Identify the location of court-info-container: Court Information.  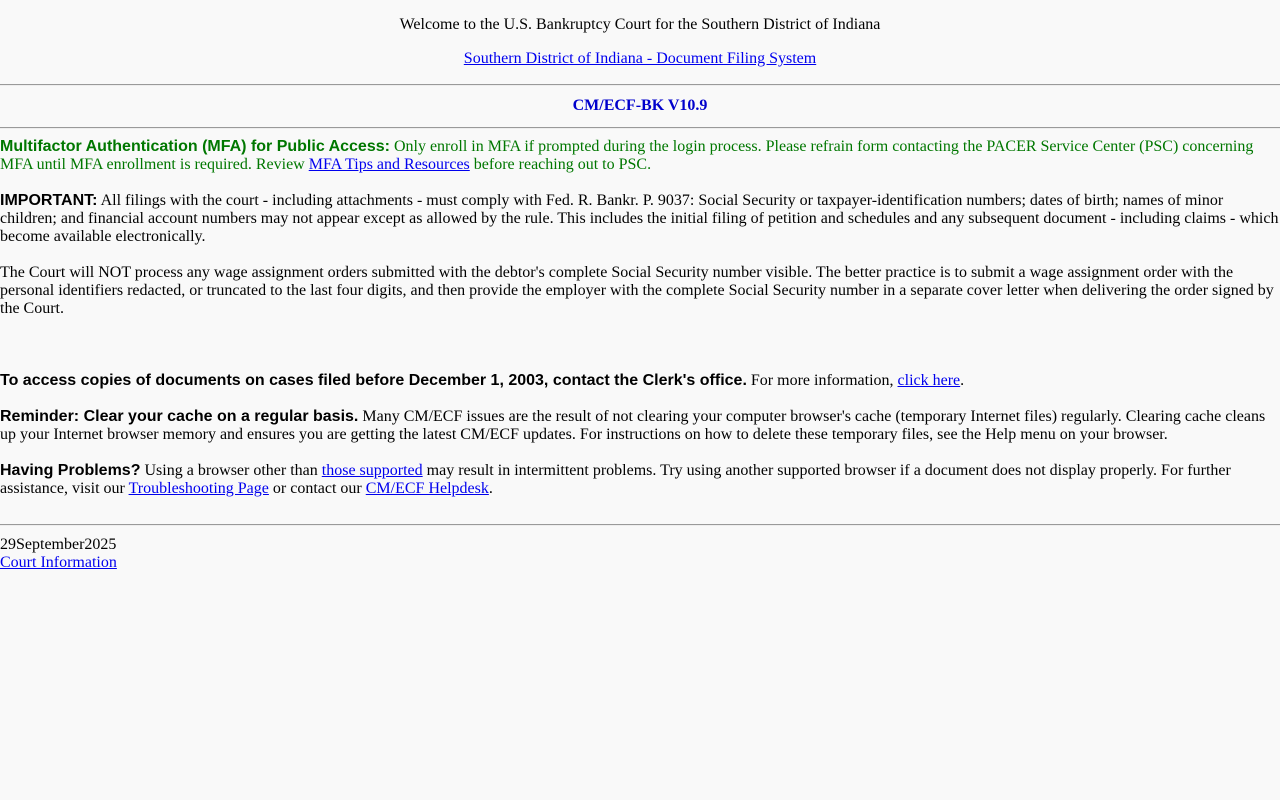
(640, 563).